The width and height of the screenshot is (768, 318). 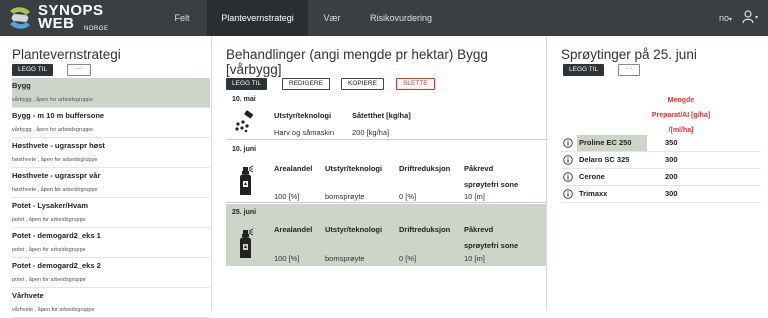 I want to click on treatment-date: 25. juni, so click(x=244, y=212).